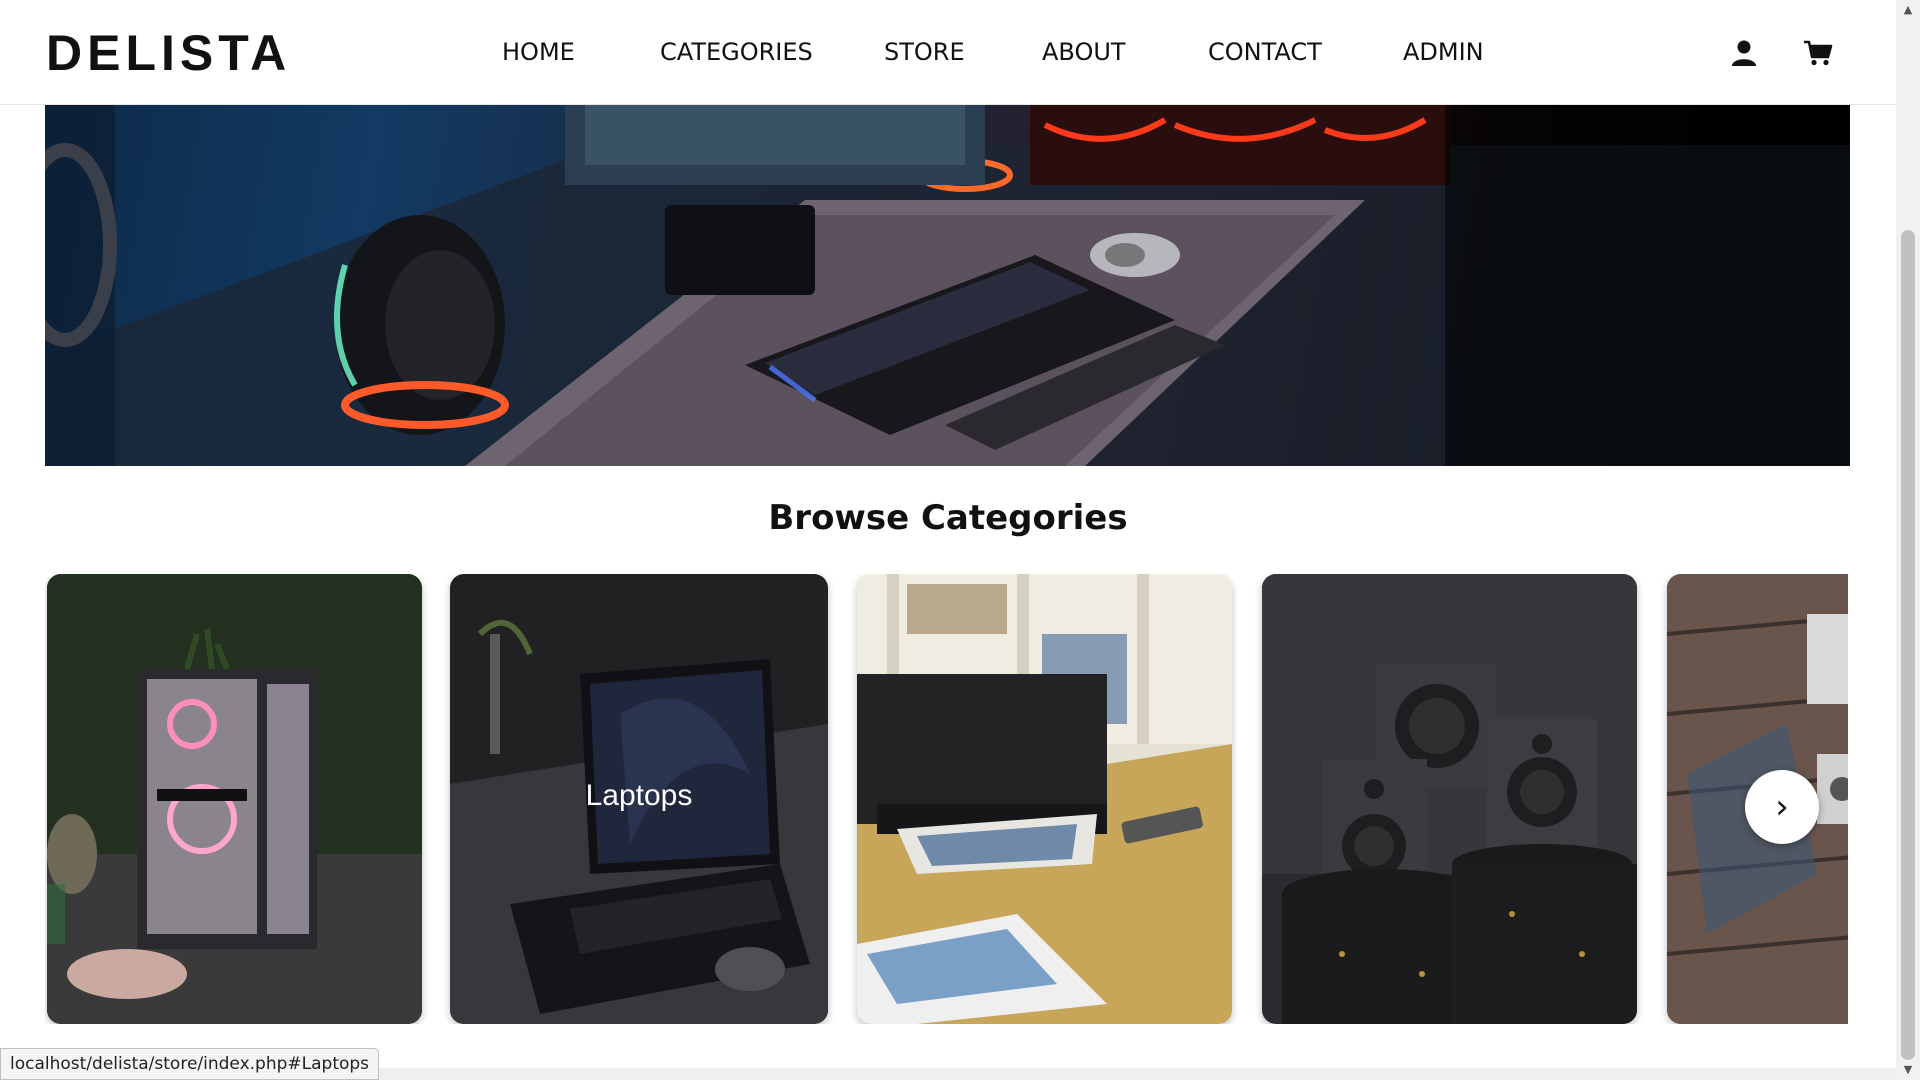  I want to click on category-label: Laptops, so click(639, 795).